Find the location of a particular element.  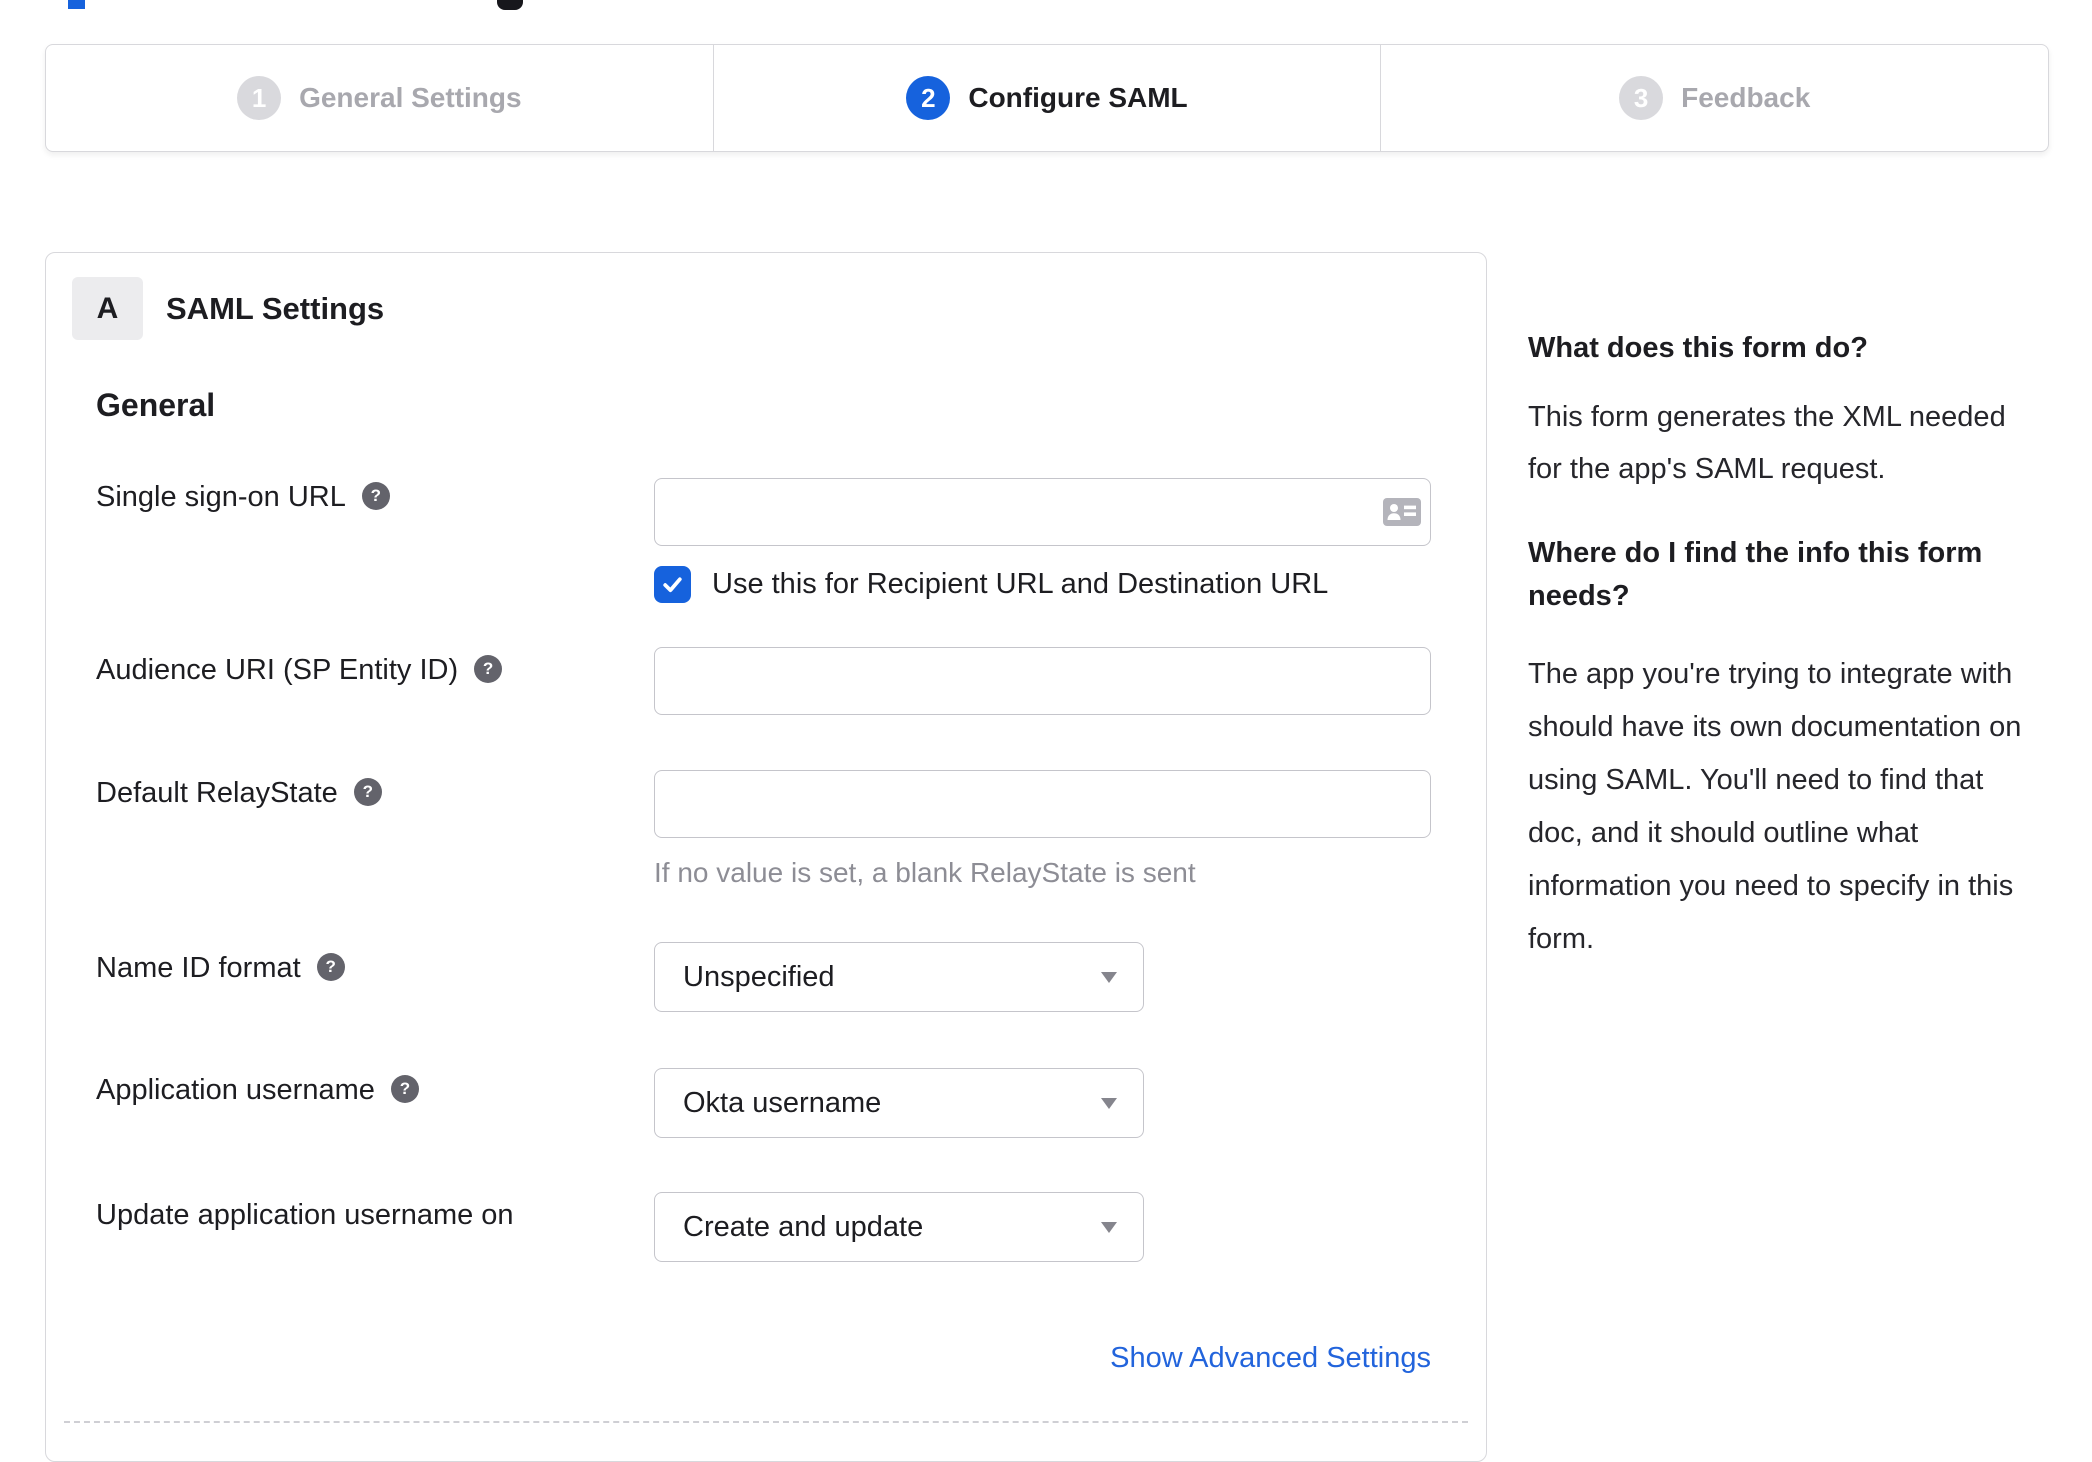

recipient-destination-checkbox is located at coordinates (672, 584).